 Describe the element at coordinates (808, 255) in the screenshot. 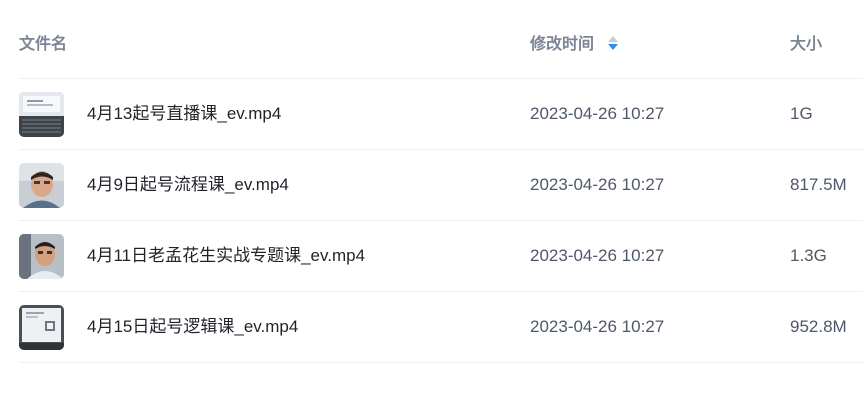

I see `file-size: 1.3G` at that location.